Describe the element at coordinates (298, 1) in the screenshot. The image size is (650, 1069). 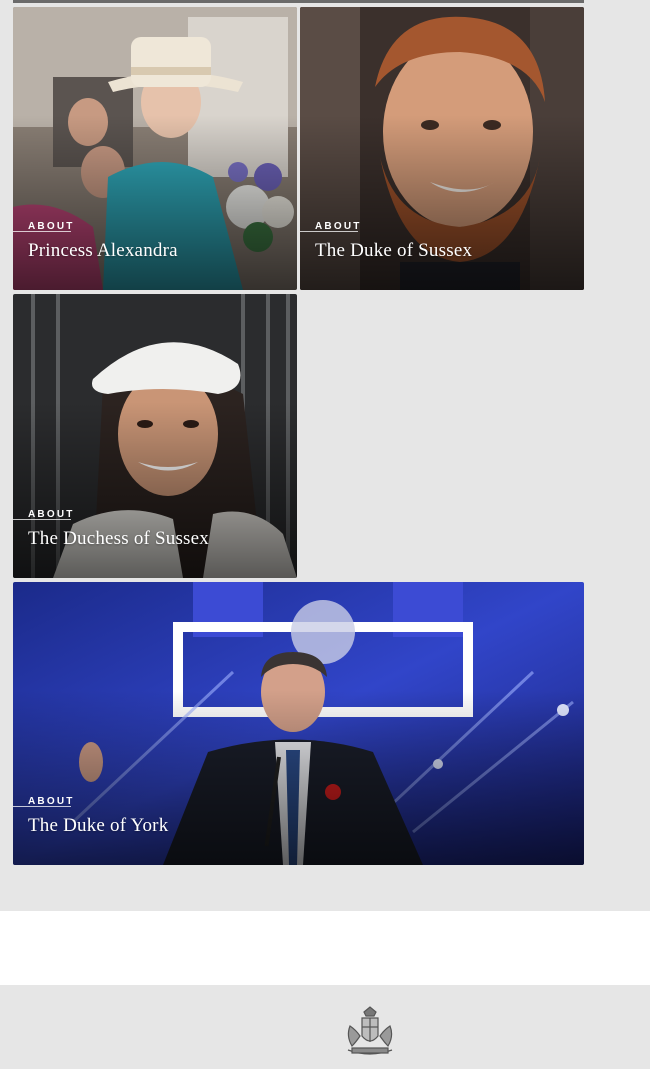
I see `previous-card-edge` at that location.